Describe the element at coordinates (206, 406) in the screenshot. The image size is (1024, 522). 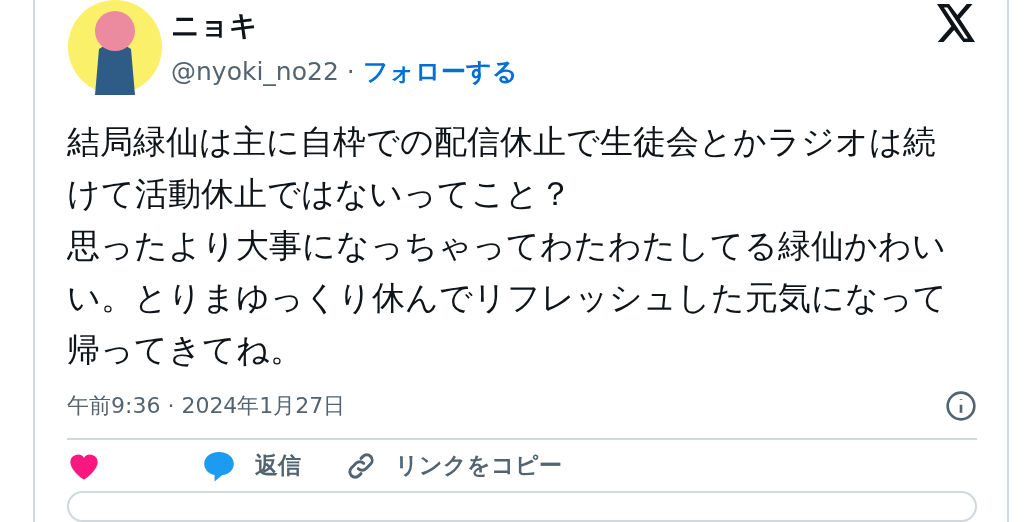
I see `timestamp: 午前9:36 · 2024年1月27日` at that location.